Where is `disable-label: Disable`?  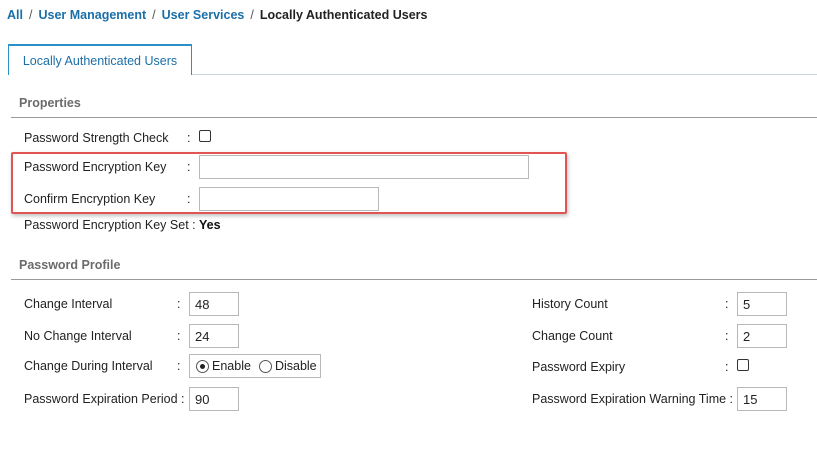 disable-label: Disable is located at coordinates (295, 366).